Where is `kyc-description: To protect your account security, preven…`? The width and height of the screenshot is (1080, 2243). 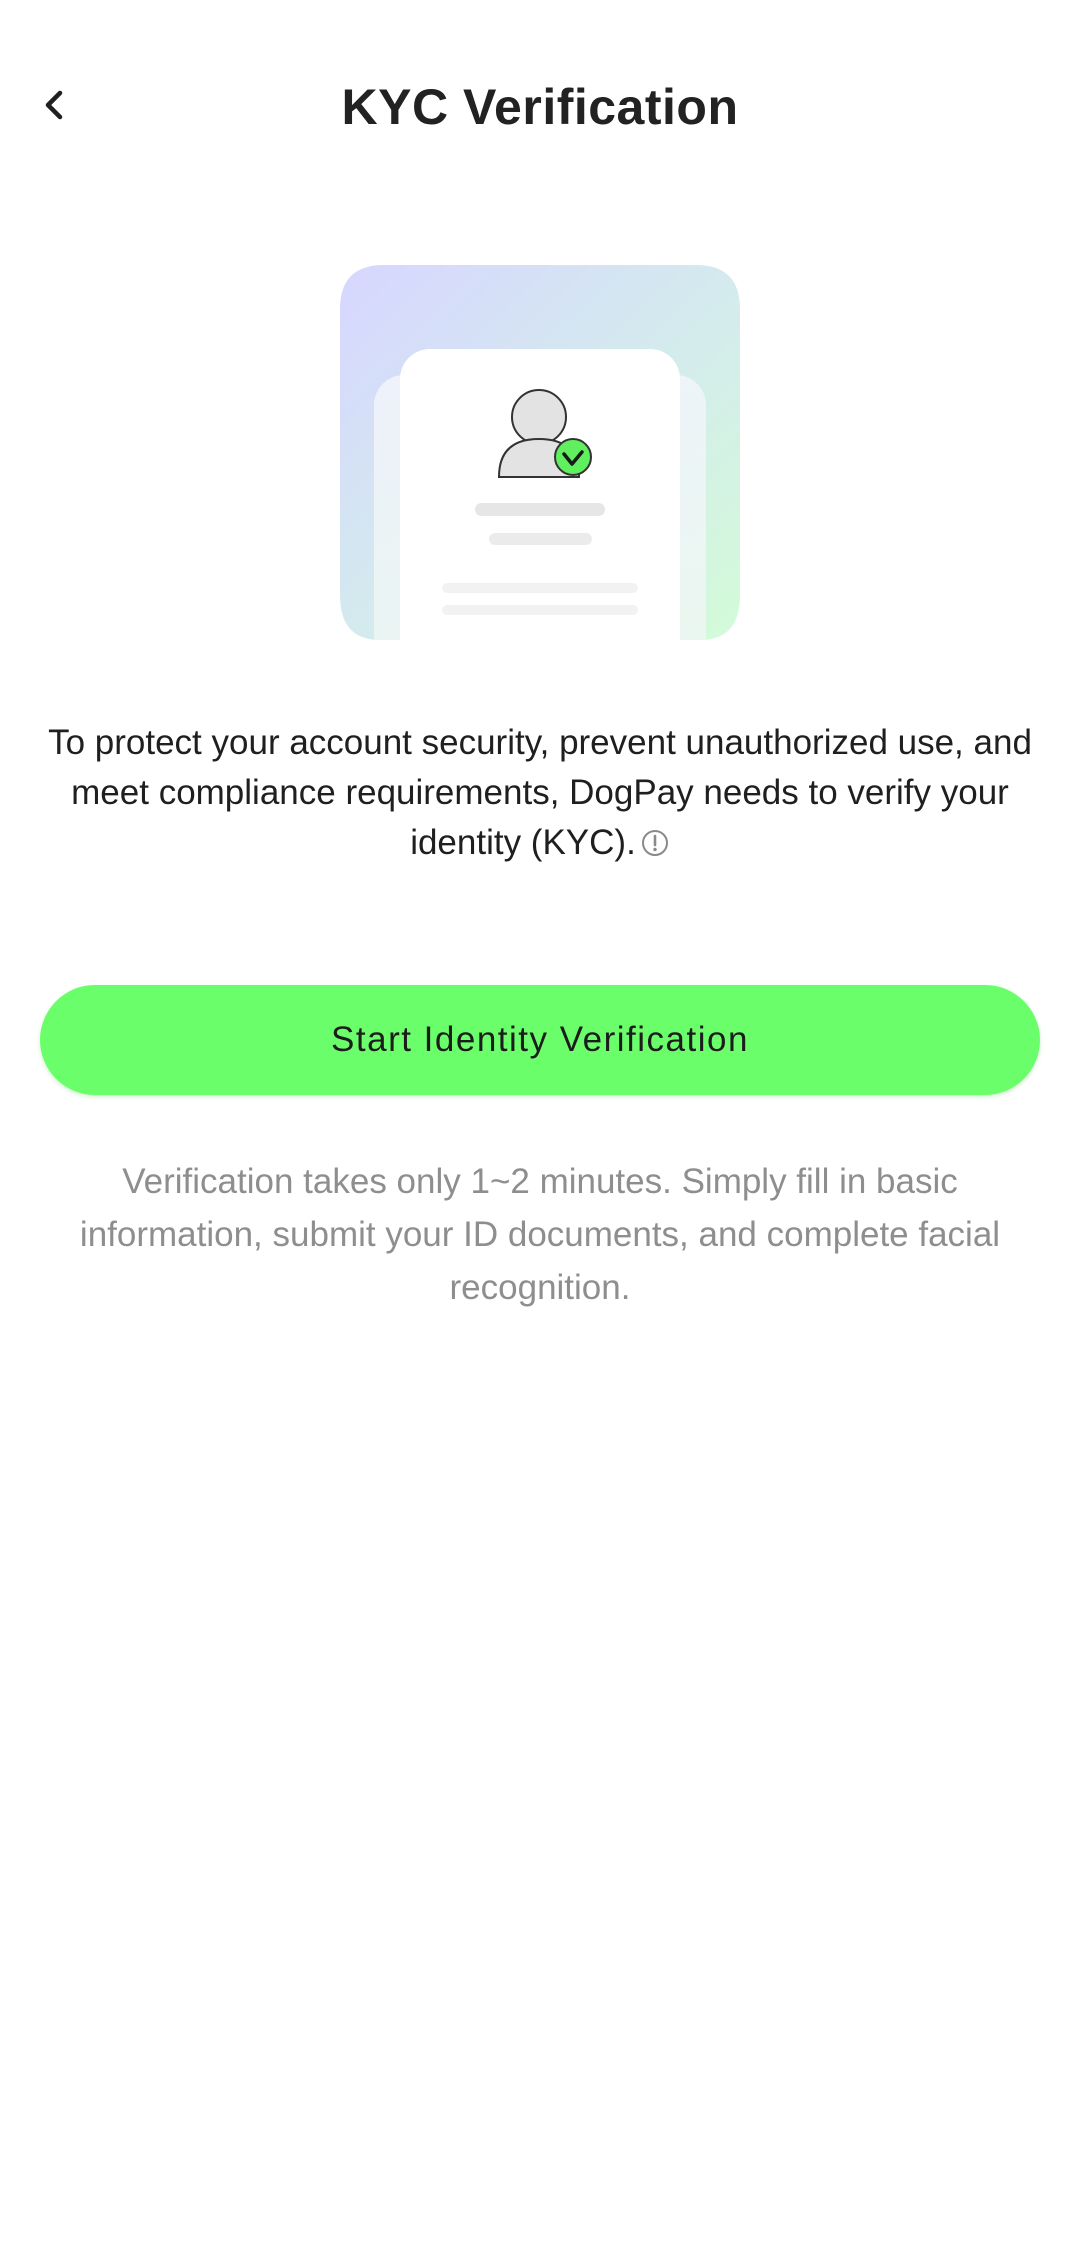
kyc-description: To protect your account security, preven… is located at coordinates (540, 795).